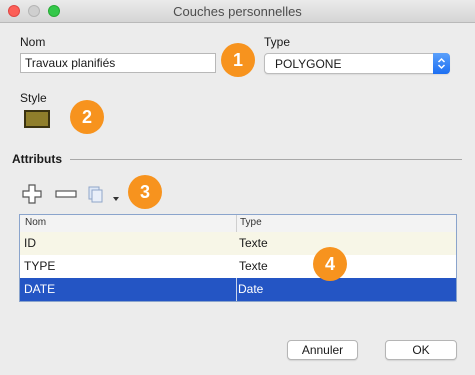 This screenshot has width=475, height=375. What do you see at coordinates (238, 60) in the screenshot?
I see `callout-badge-1: 1` at bounding box center [238, 60].